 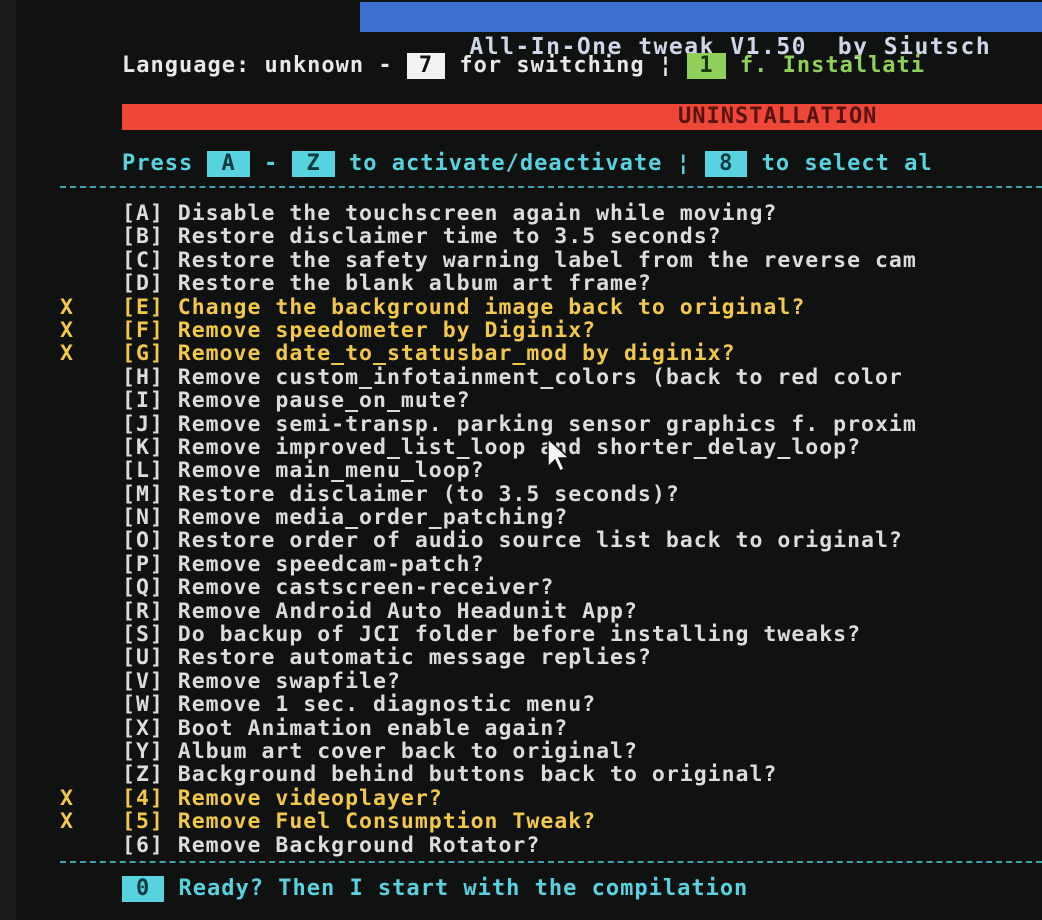 I want to click on start-compilation-key: 0, so click(x=143, y=889).